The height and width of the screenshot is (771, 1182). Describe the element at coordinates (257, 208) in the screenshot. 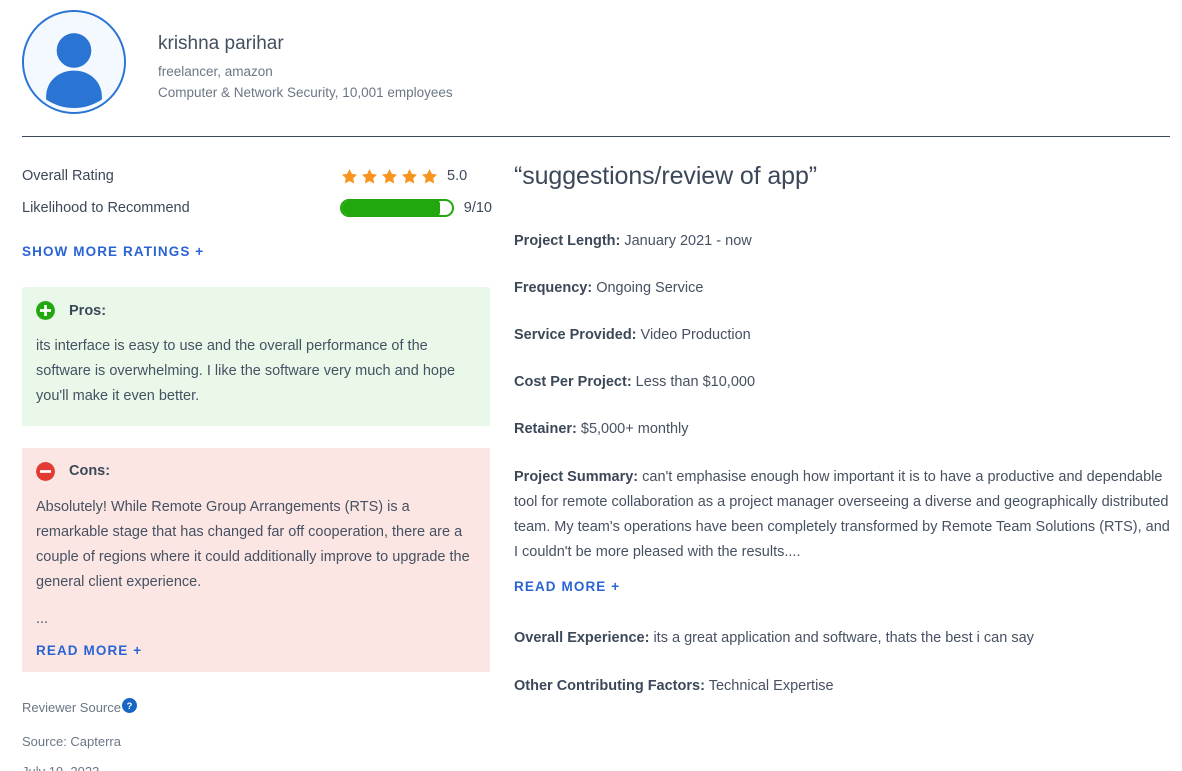

I see `likelihood-rating-row: Likelihood to Recommend 9/10` at that location.